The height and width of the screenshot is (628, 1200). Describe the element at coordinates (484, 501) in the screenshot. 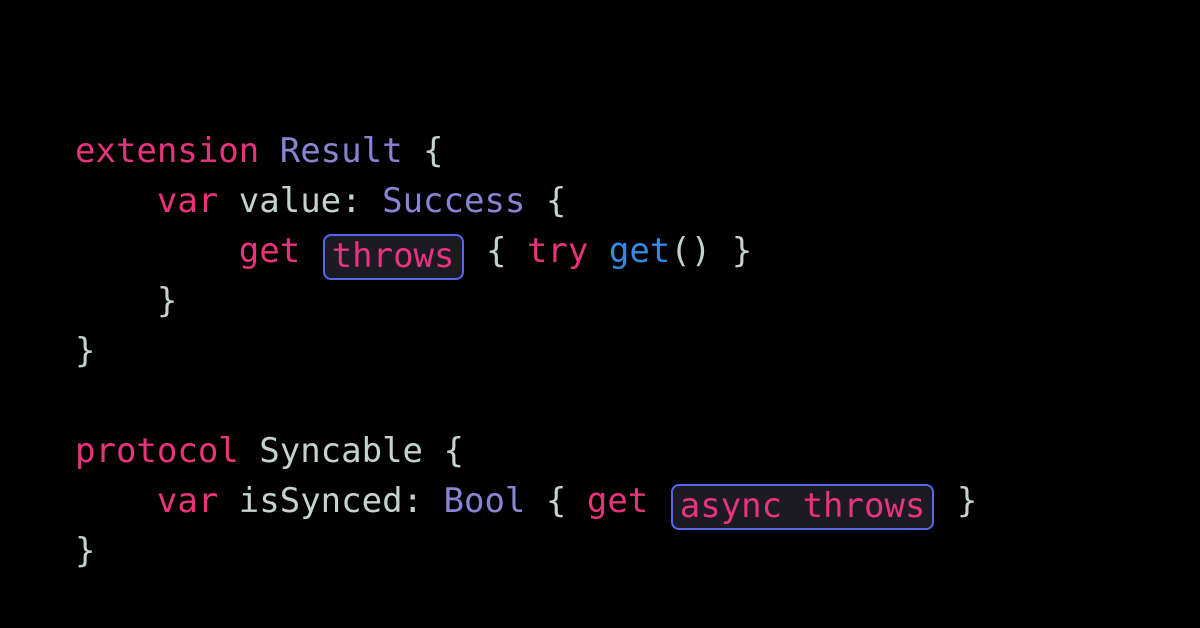

I see `code-token-type: Bool` at that location.